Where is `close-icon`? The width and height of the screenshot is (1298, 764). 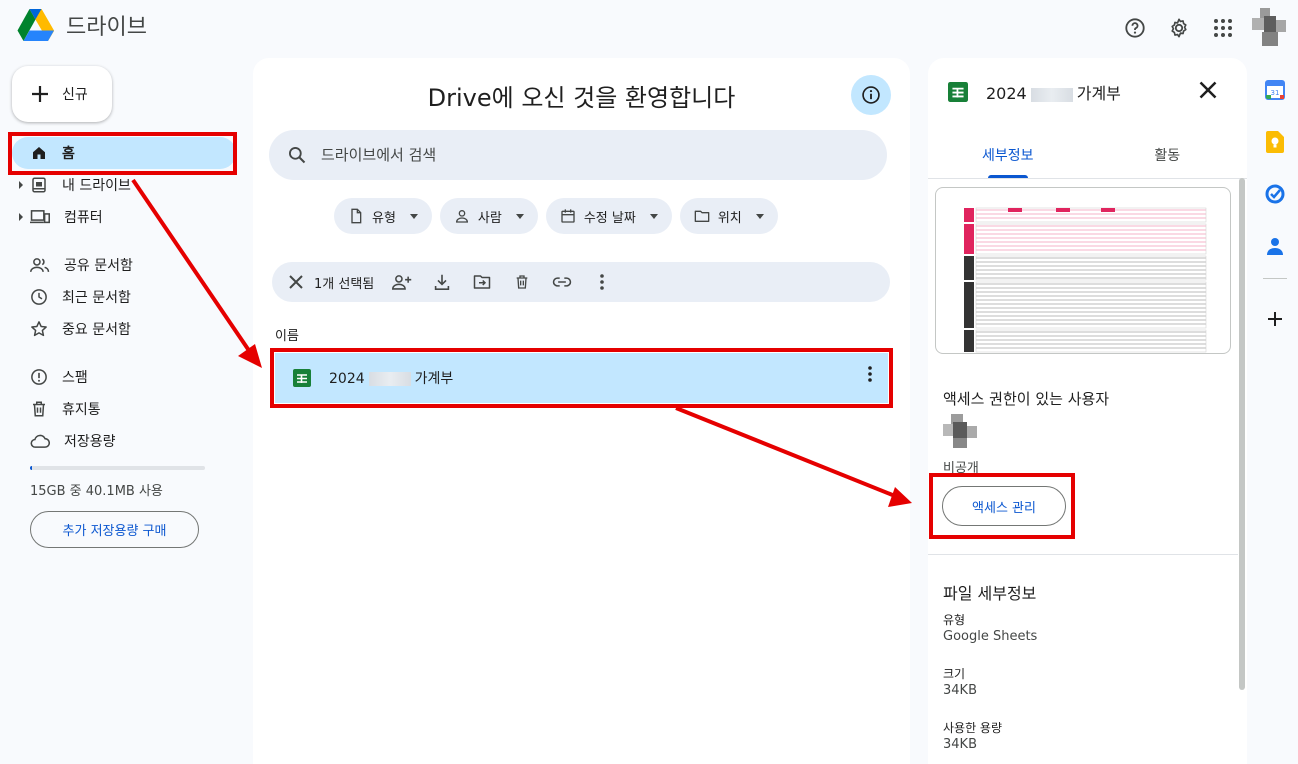 close-icon is located at coordinates (1208, 90).